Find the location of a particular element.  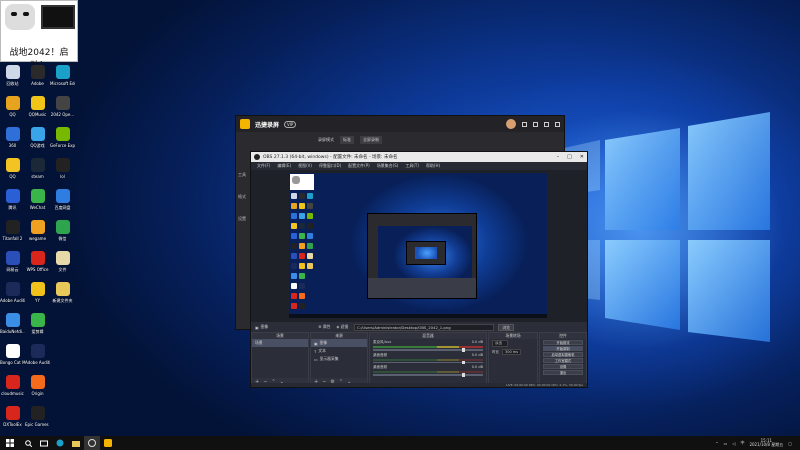

menu-item: 配置文件(P) is located at coordinates (359, 166).